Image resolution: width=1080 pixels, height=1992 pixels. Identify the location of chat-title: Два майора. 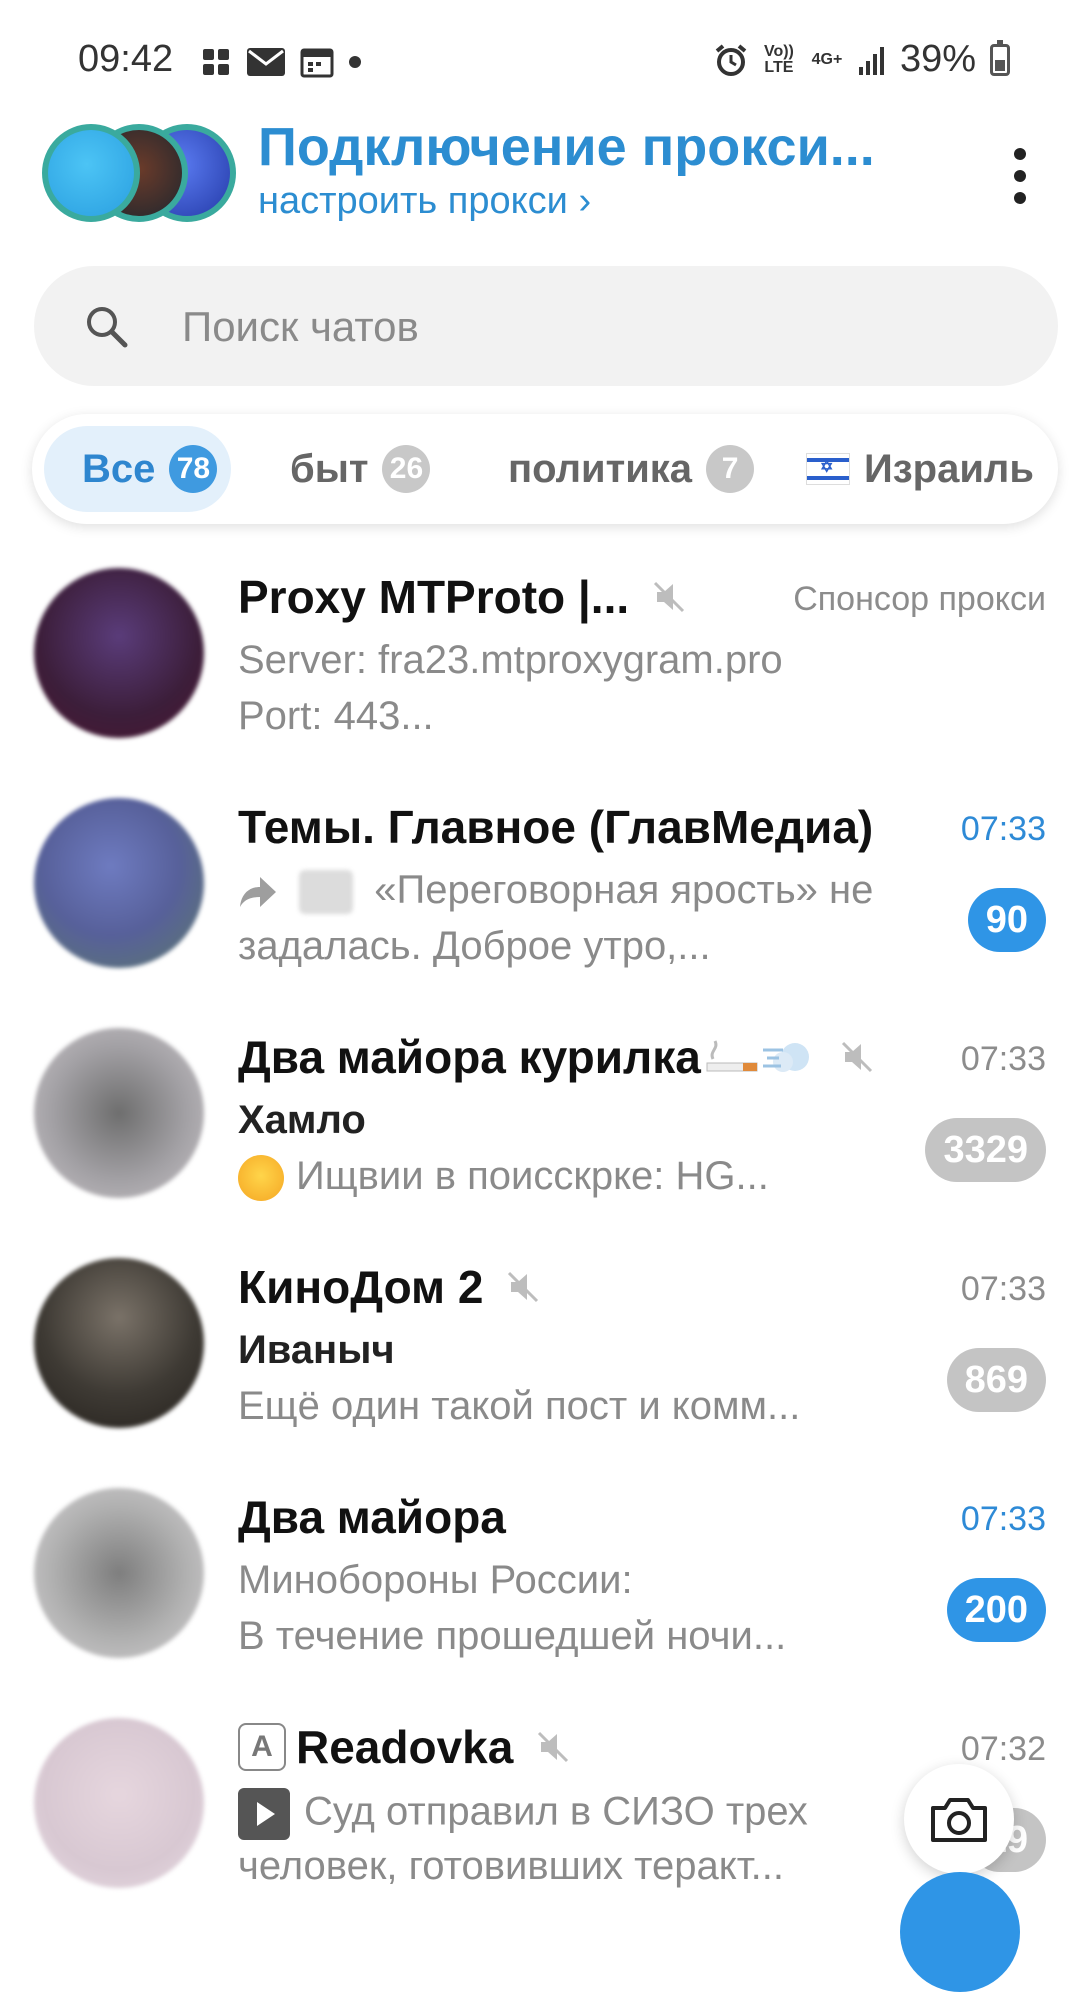
(372, 1517).